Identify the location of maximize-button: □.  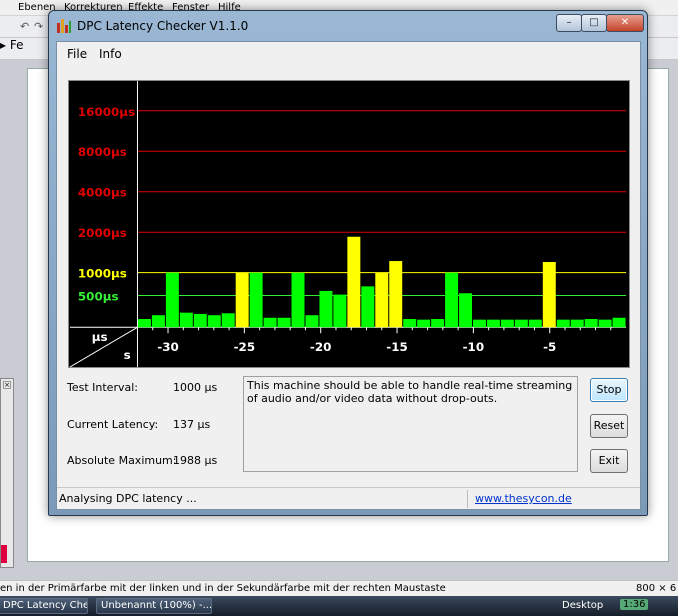
(594, 23).